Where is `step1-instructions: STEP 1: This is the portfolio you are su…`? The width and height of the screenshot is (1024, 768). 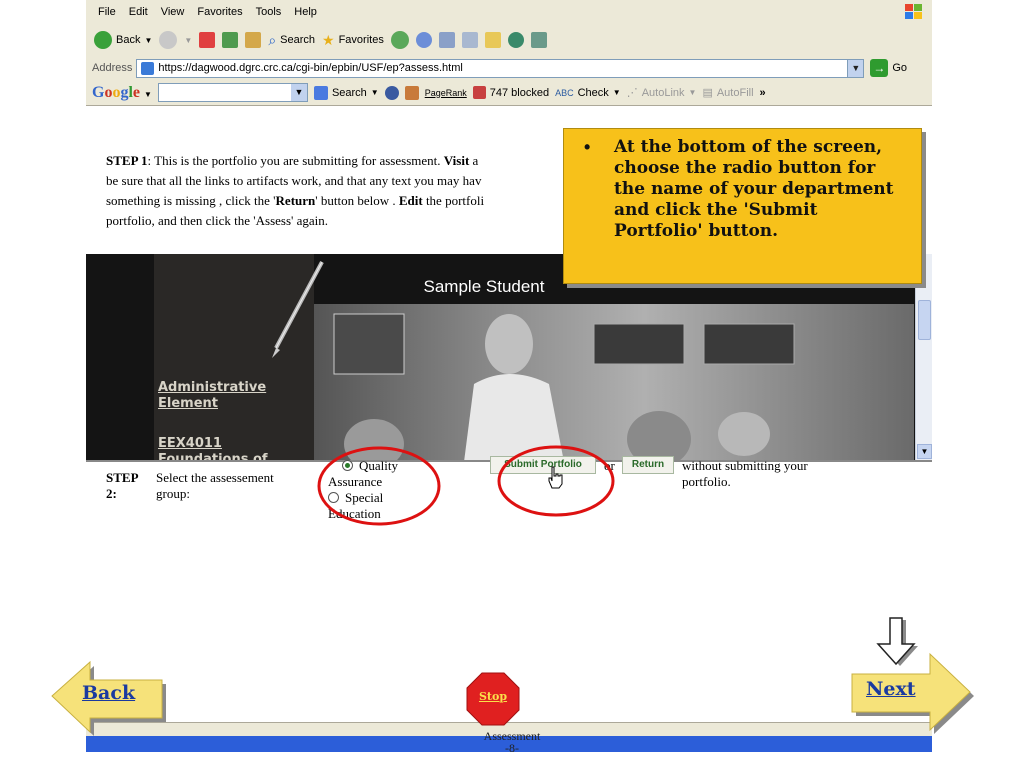 step1-instructions: STEP 1: This is the portfolio you are su… is located at coordinates (295, 190).